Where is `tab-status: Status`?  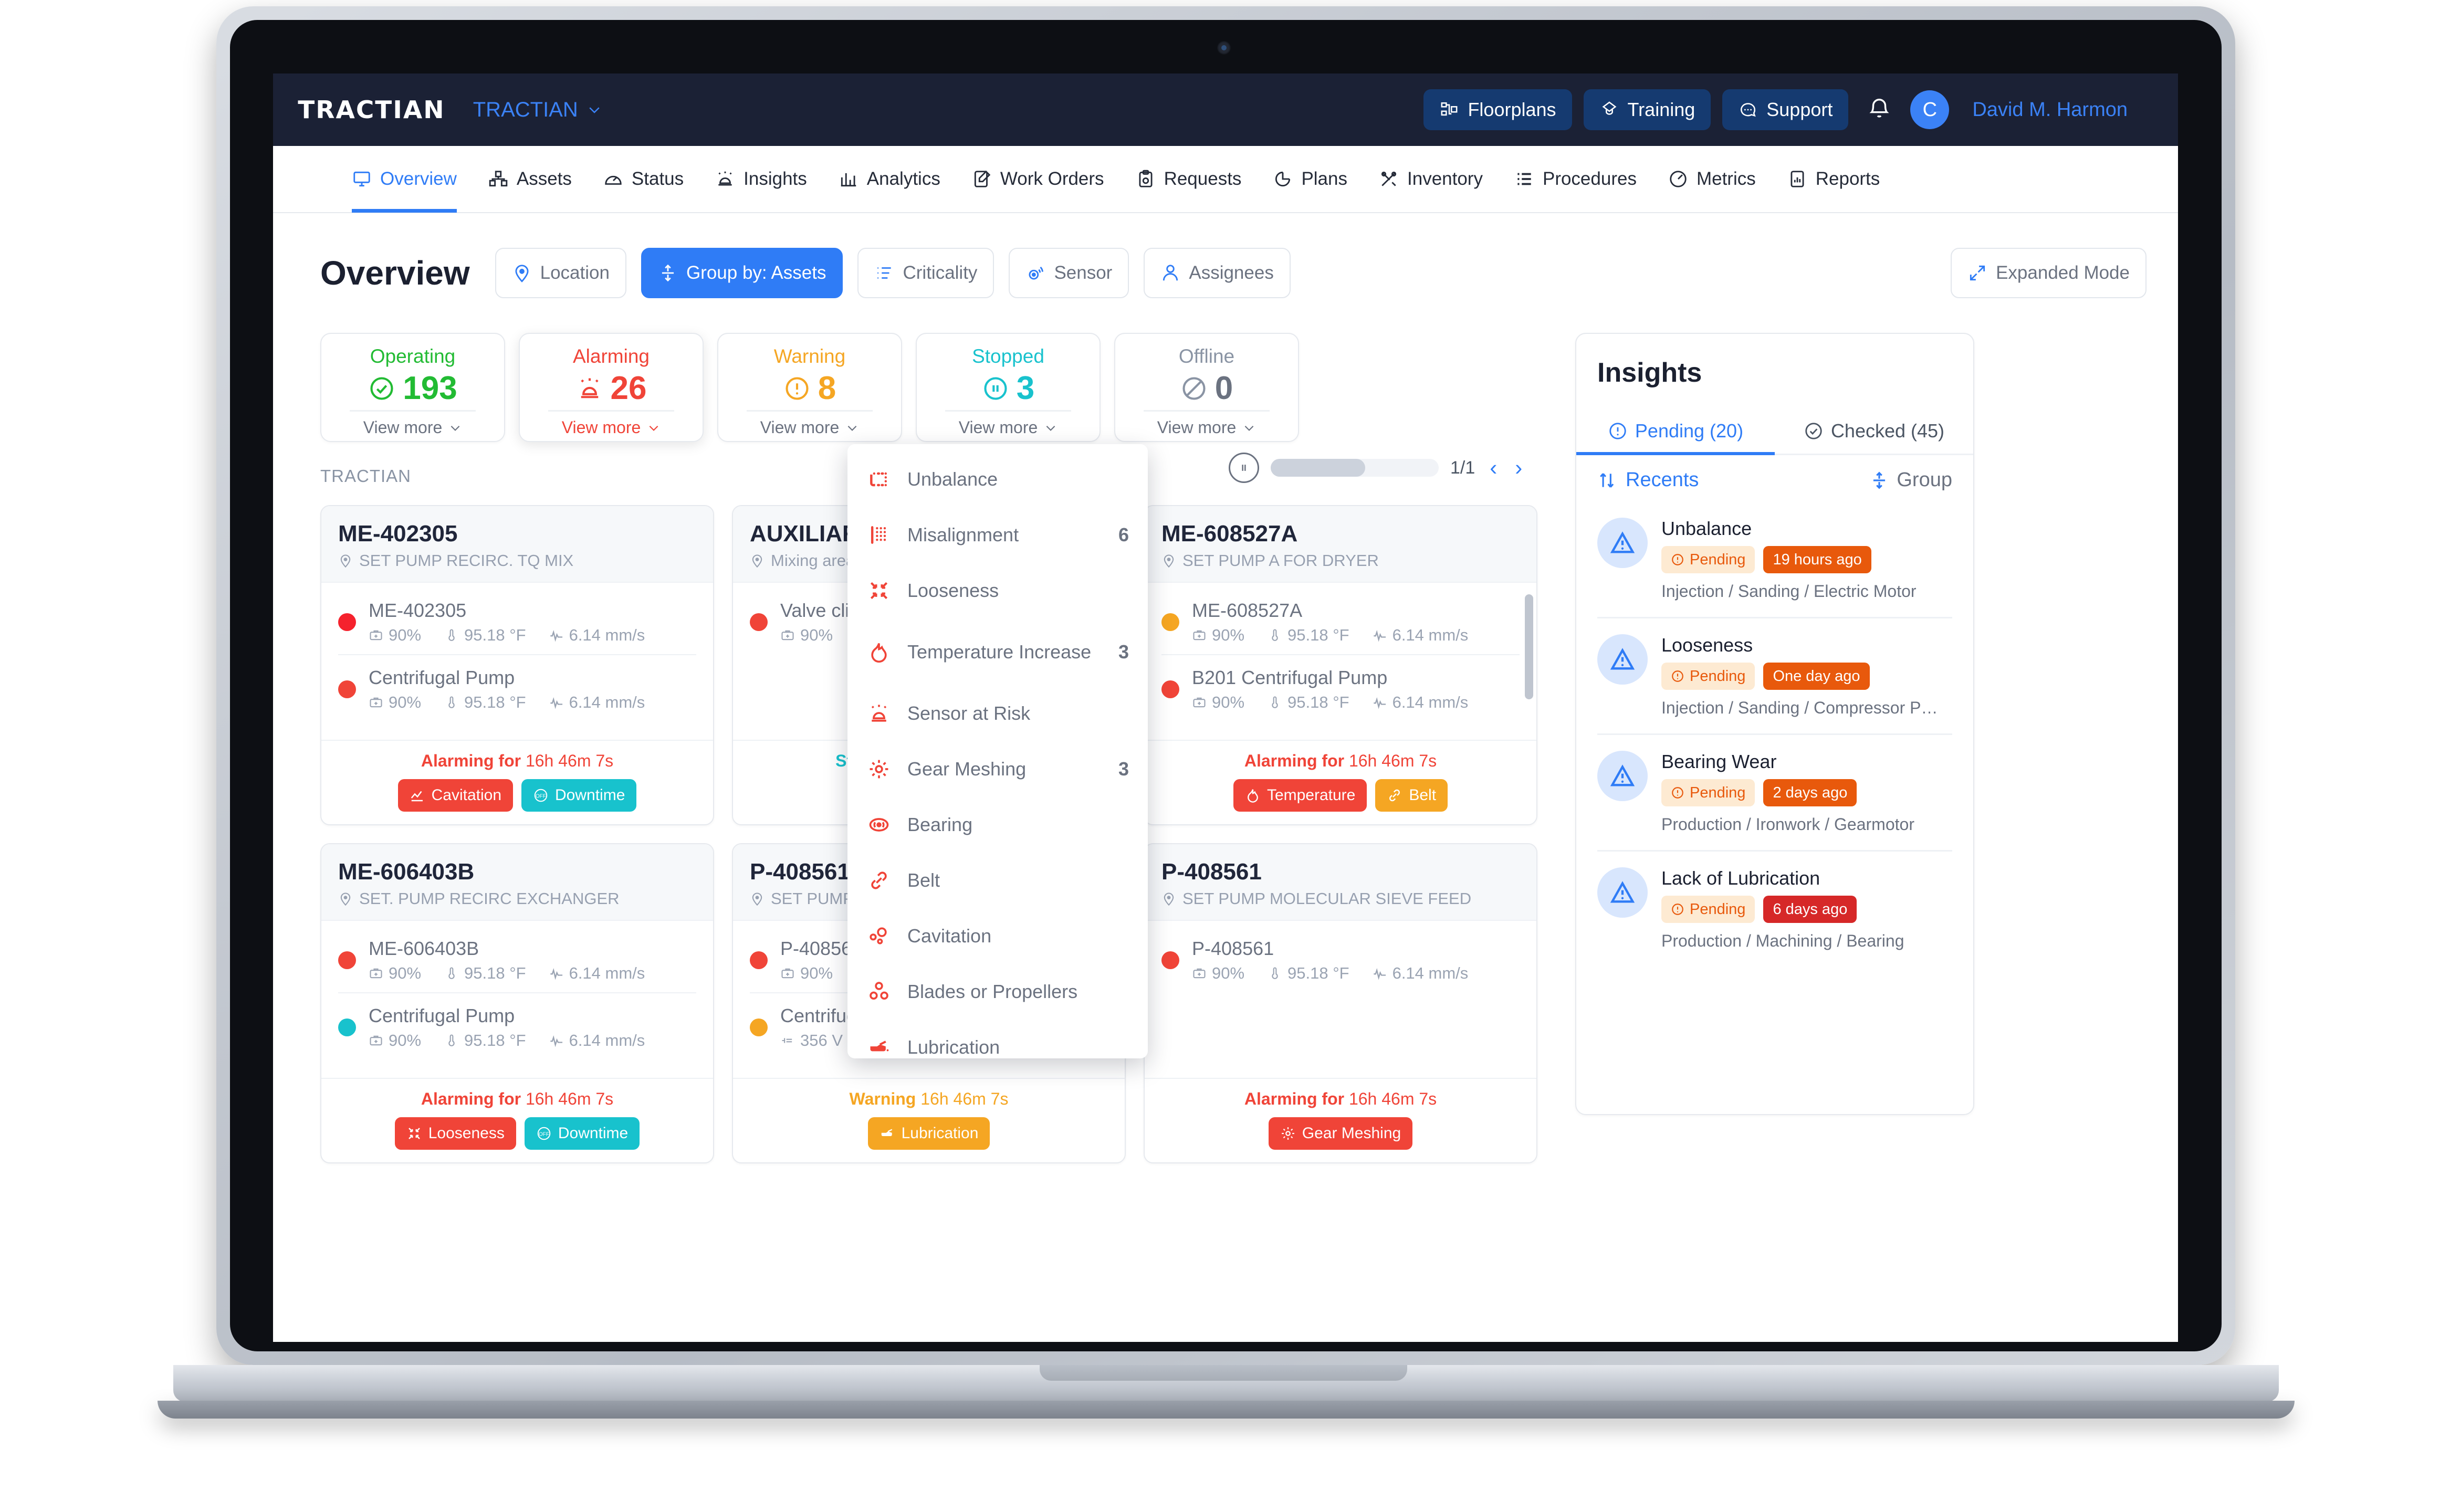 tab-status: Status is located at coordinates (643, 179).